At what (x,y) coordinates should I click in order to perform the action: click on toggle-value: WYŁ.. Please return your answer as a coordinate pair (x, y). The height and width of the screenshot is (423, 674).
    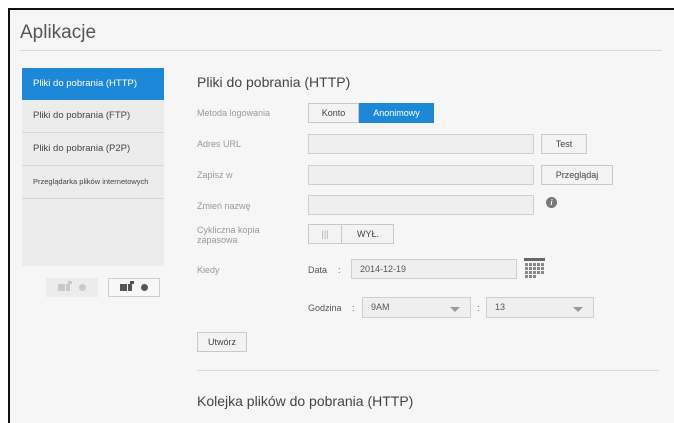
    Looking at the image, I should click on (367, 234).